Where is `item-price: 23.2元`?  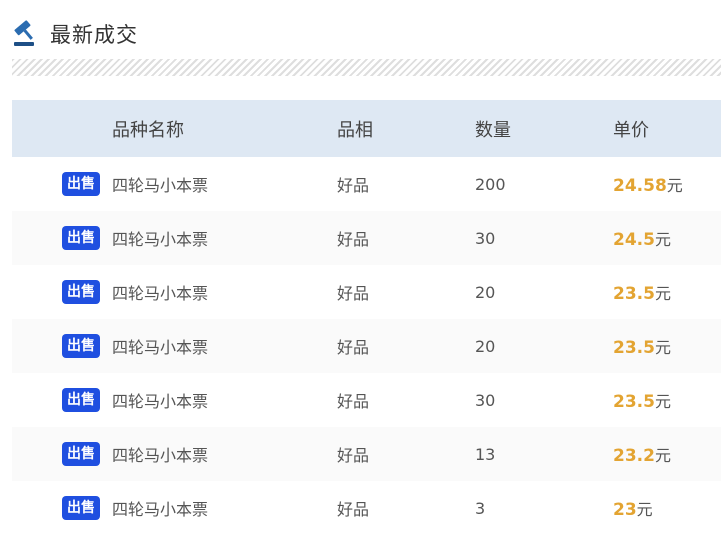 item-price: 23.2元 is located at coordinates (667, 454).